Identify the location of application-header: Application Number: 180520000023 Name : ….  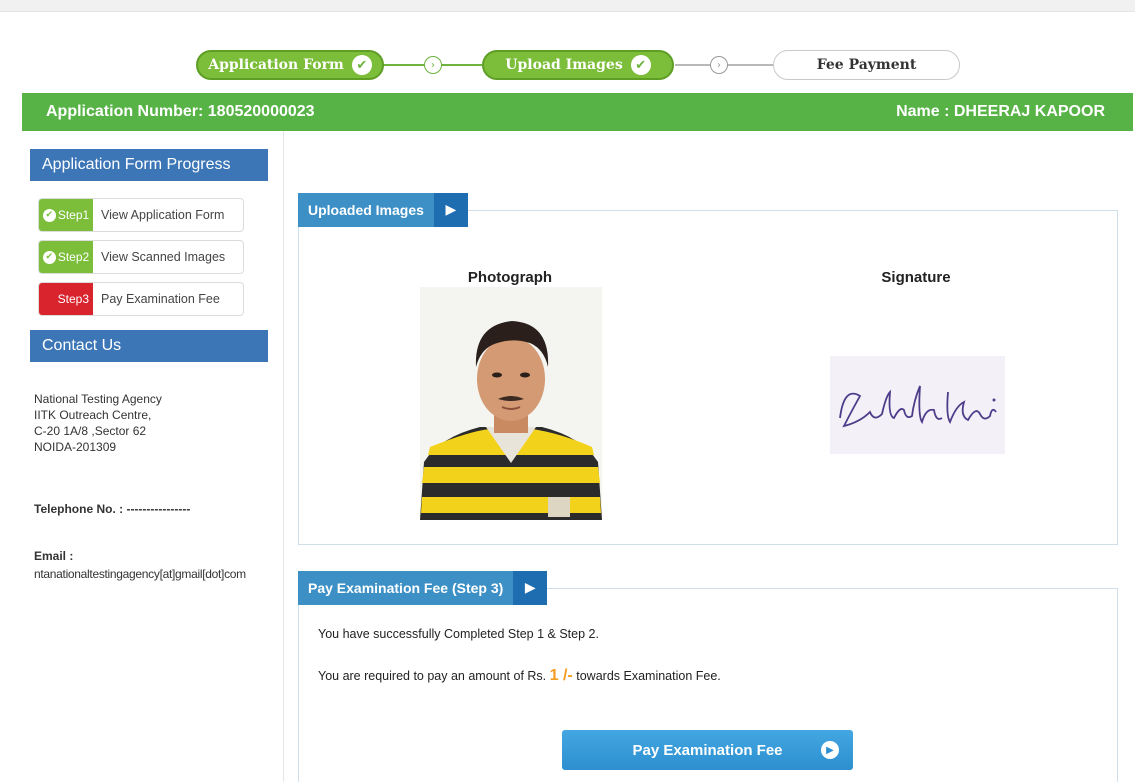
(577, 112).